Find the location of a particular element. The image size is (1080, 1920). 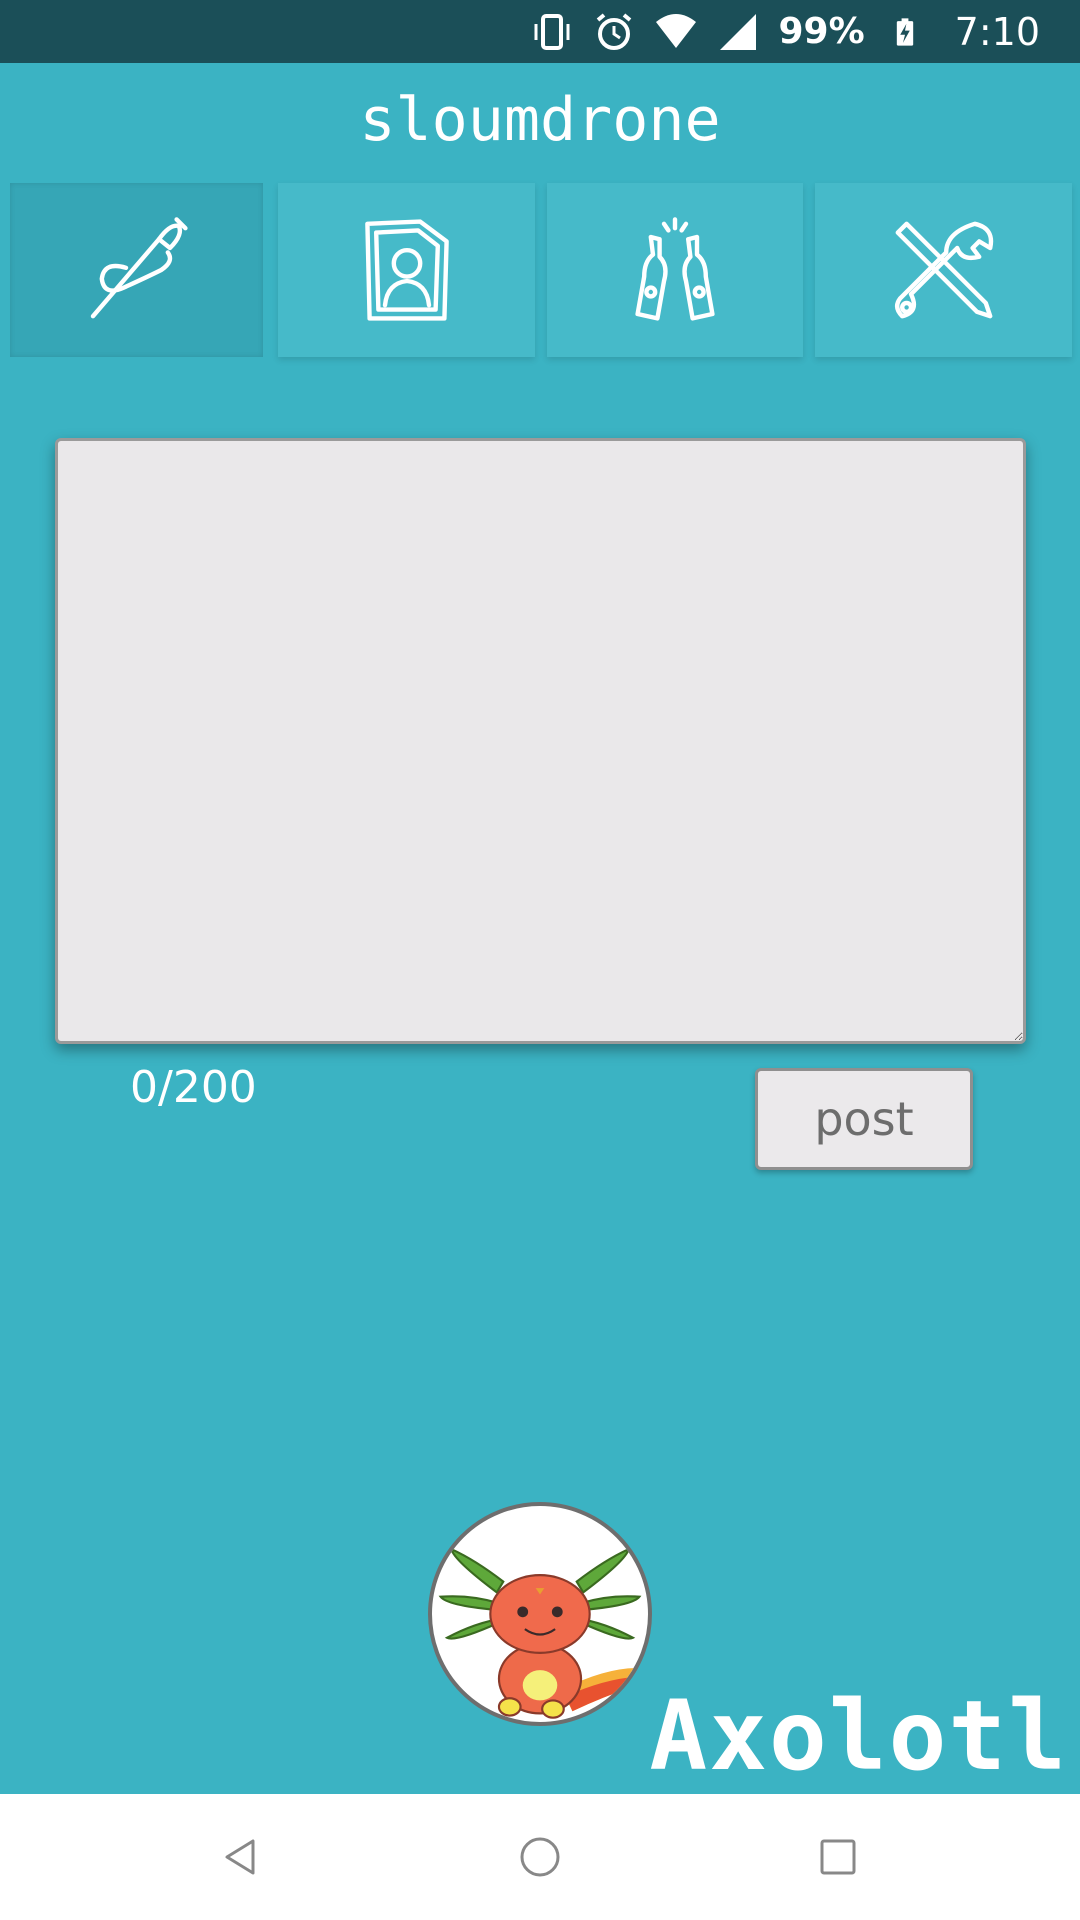

home-icon is located at coordinates (540, 1857).